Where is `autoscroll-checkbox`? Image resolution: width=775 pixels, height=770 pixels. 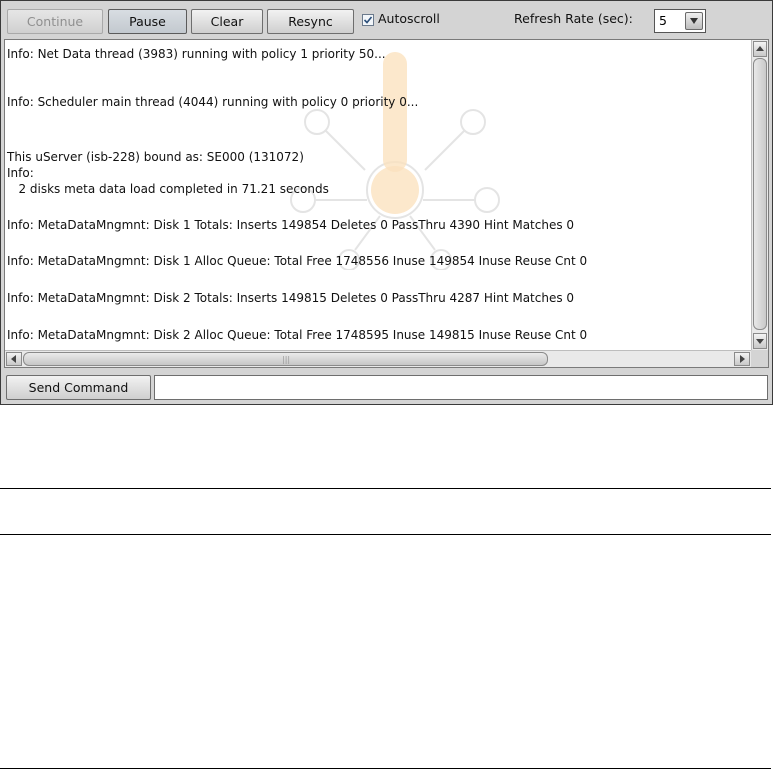
autoscroll-checkbox is located at coordinates (368, 20).